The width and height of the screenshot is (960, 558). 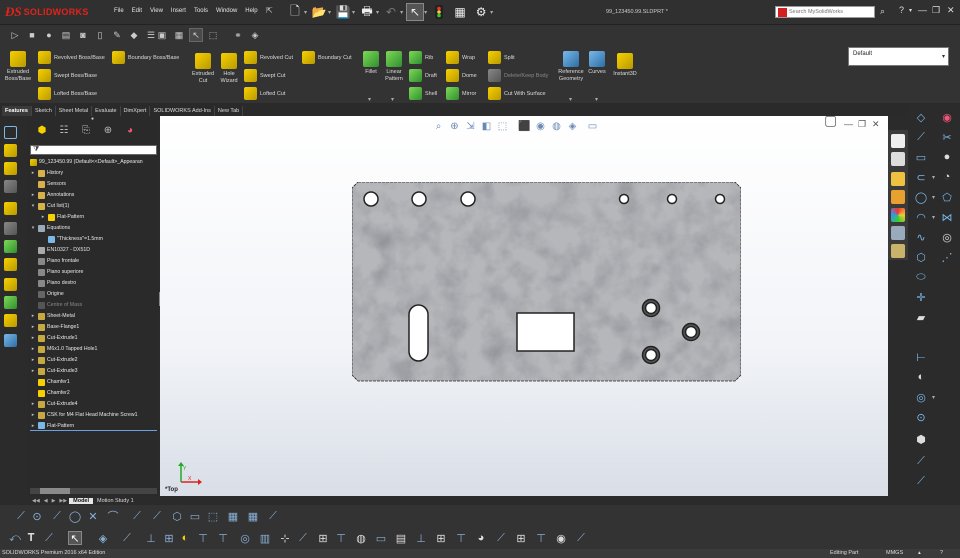 I want to click on next-tab-icon: ▶, so click(x=54, y=501).